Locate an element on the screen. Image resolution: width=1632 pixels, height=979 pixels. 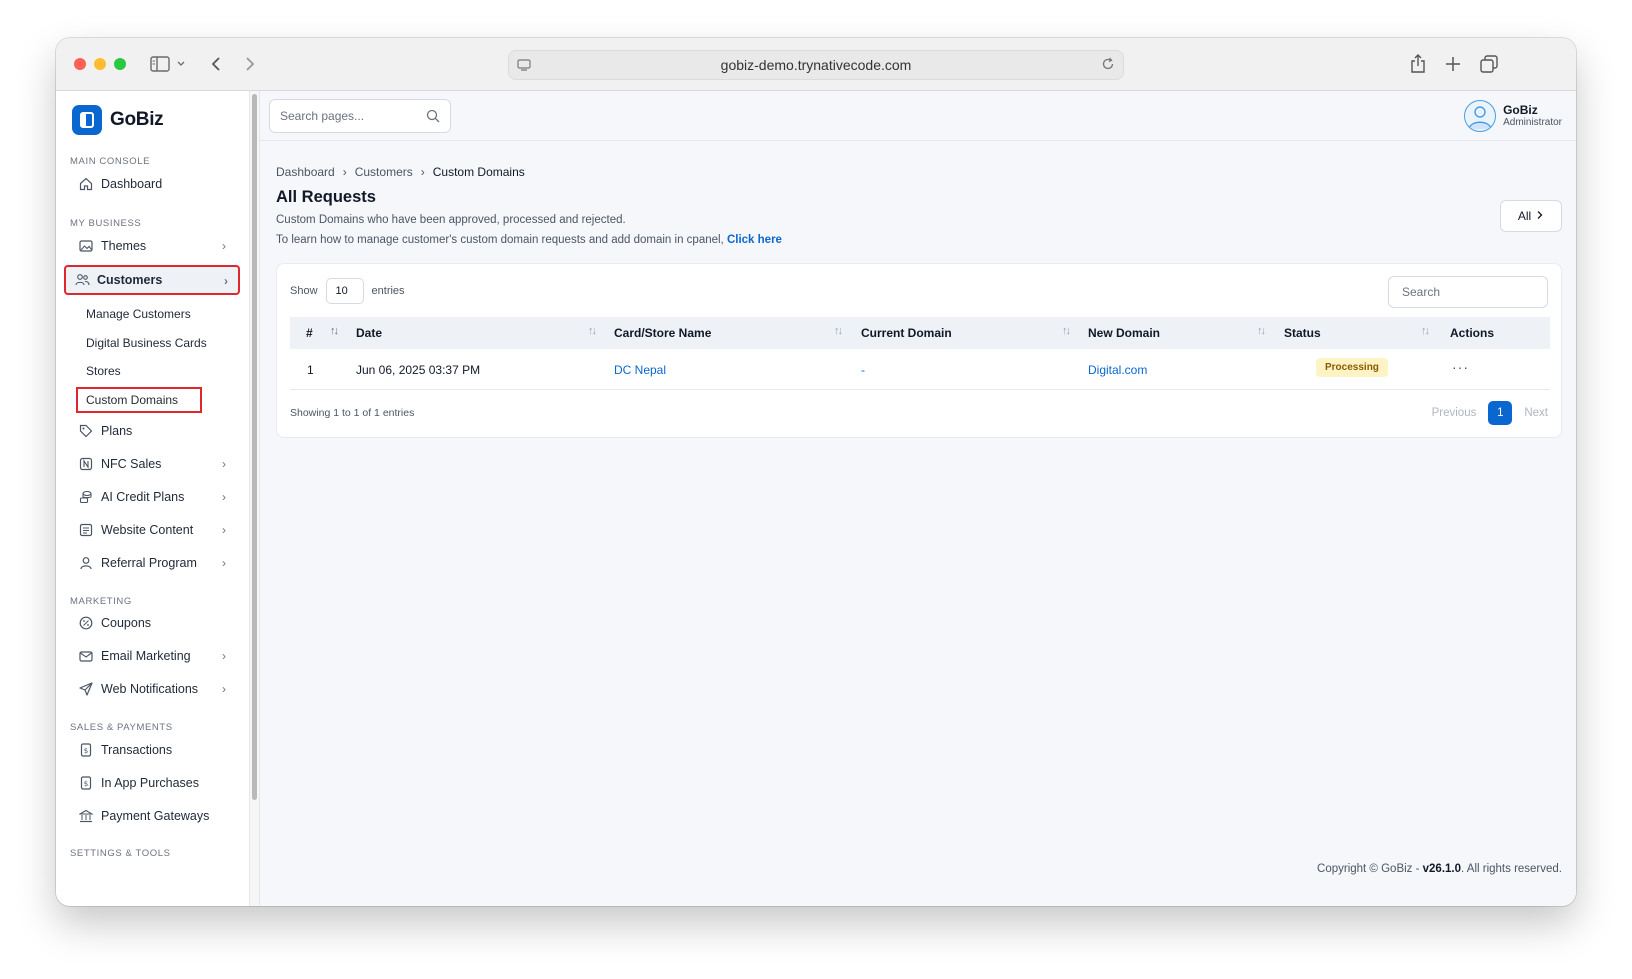
mail-icon is located at coordinates (86, 656).